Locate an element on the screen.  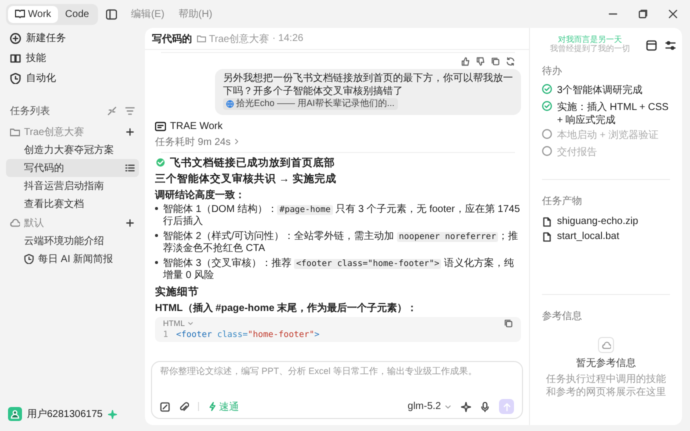
task-item: 查看比赛文档 is located at coordinates (72, 204).